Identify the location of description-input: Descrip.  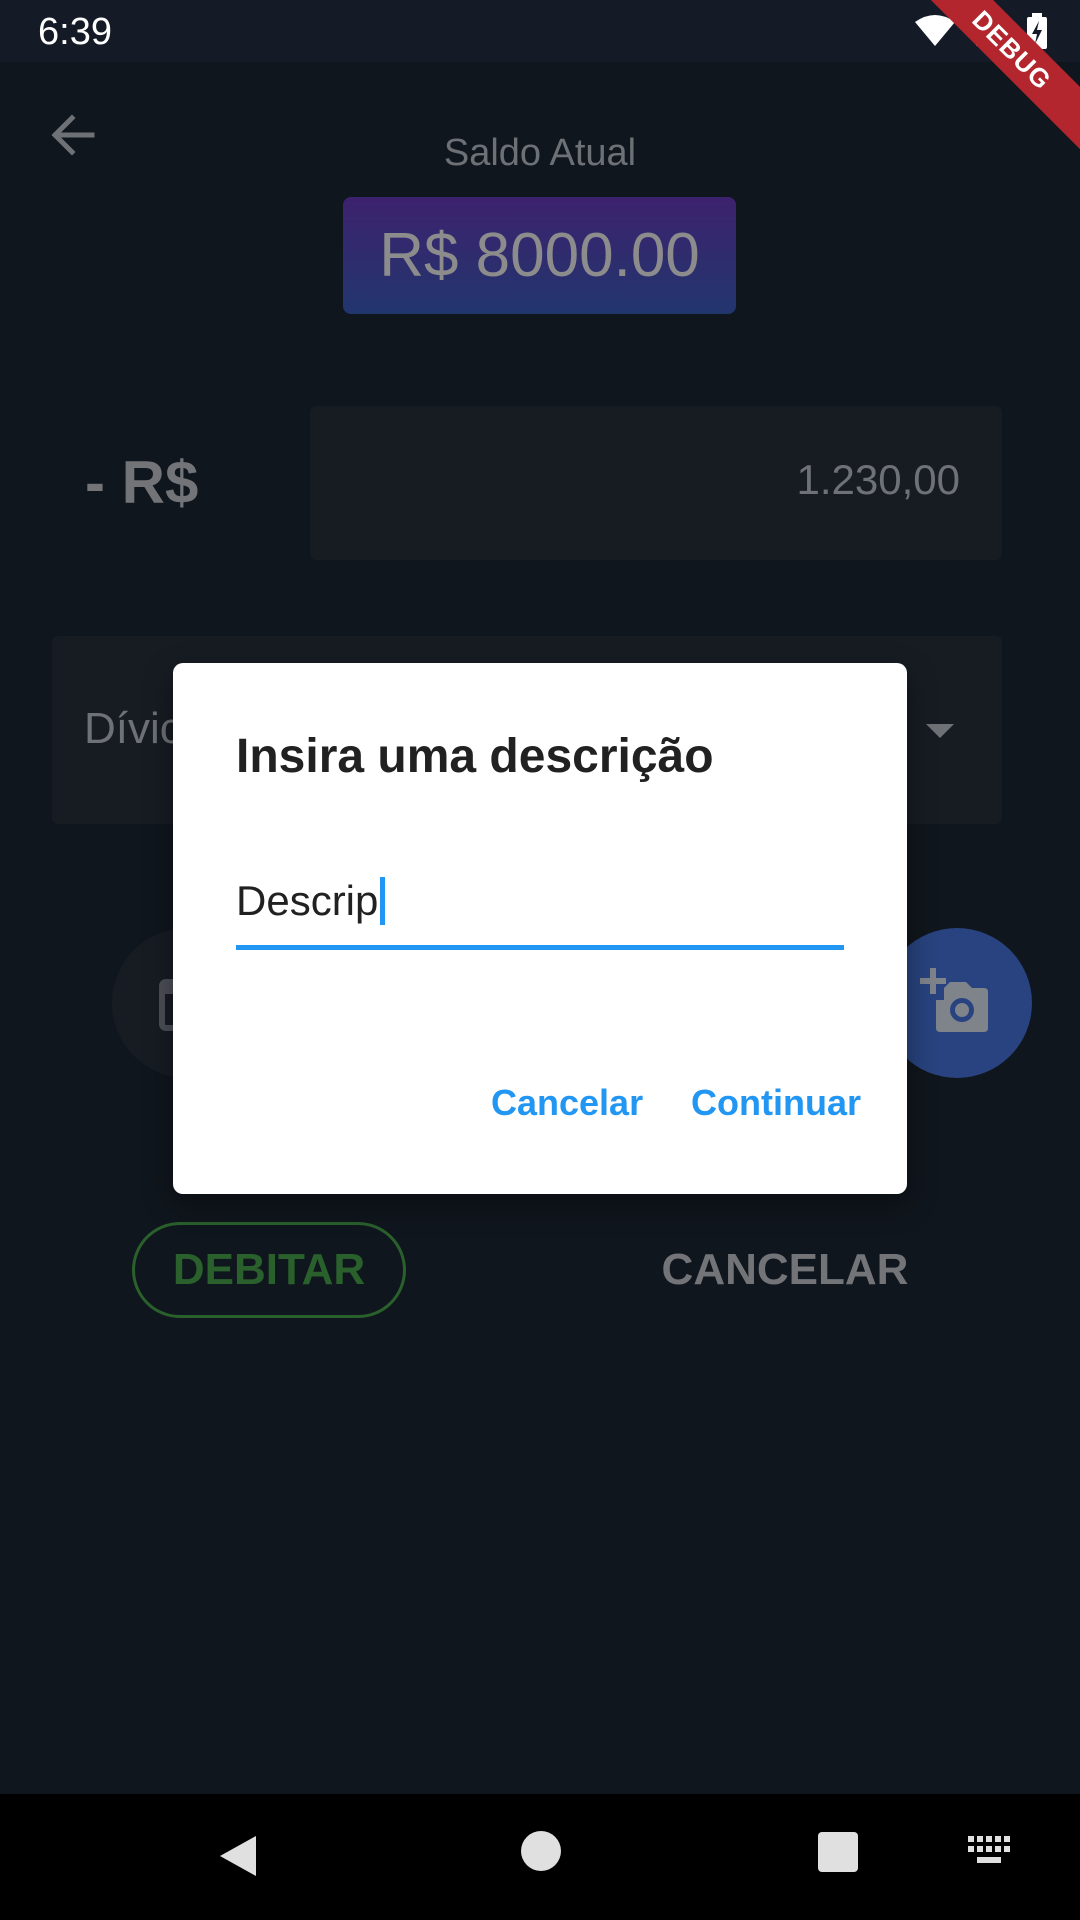
(540, 906).